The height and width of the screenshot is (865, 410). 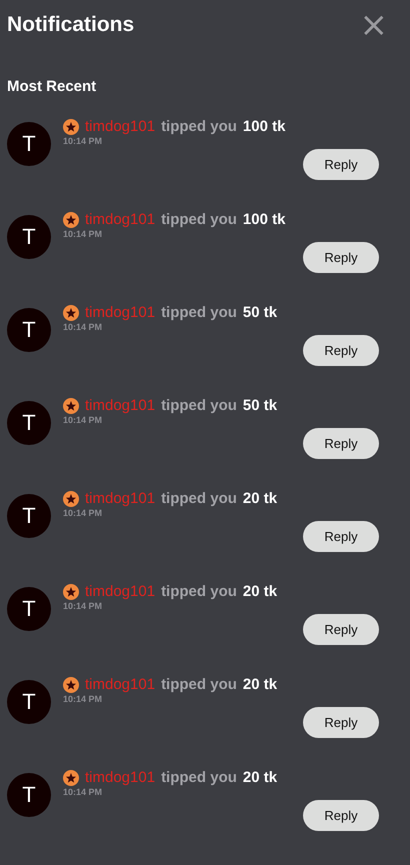 What do you see at coordinates (70, 25) in the screenshot?
I see `panel-title: Notifications` at bounding box center [70, 25].